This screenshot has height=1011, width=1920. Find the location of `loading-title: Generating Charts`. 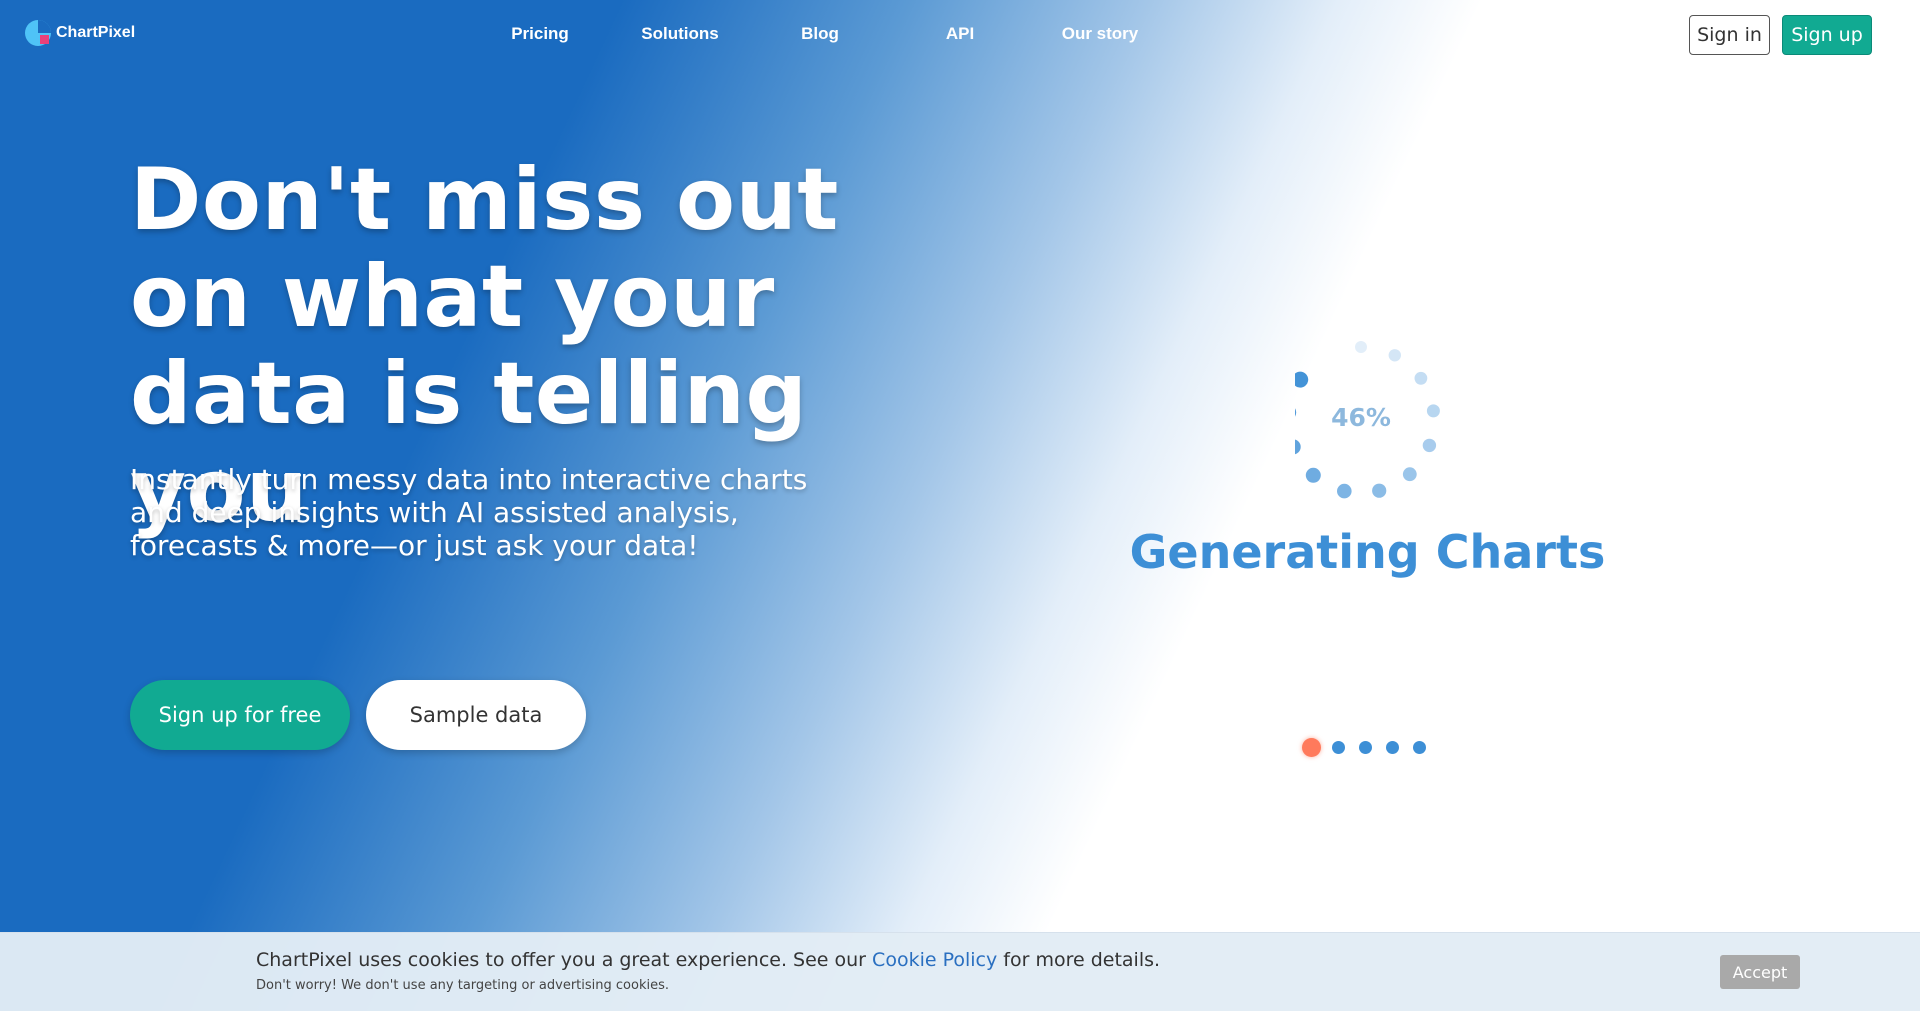

loading-title: Generating Charts is located at coordinates (1367, 552).